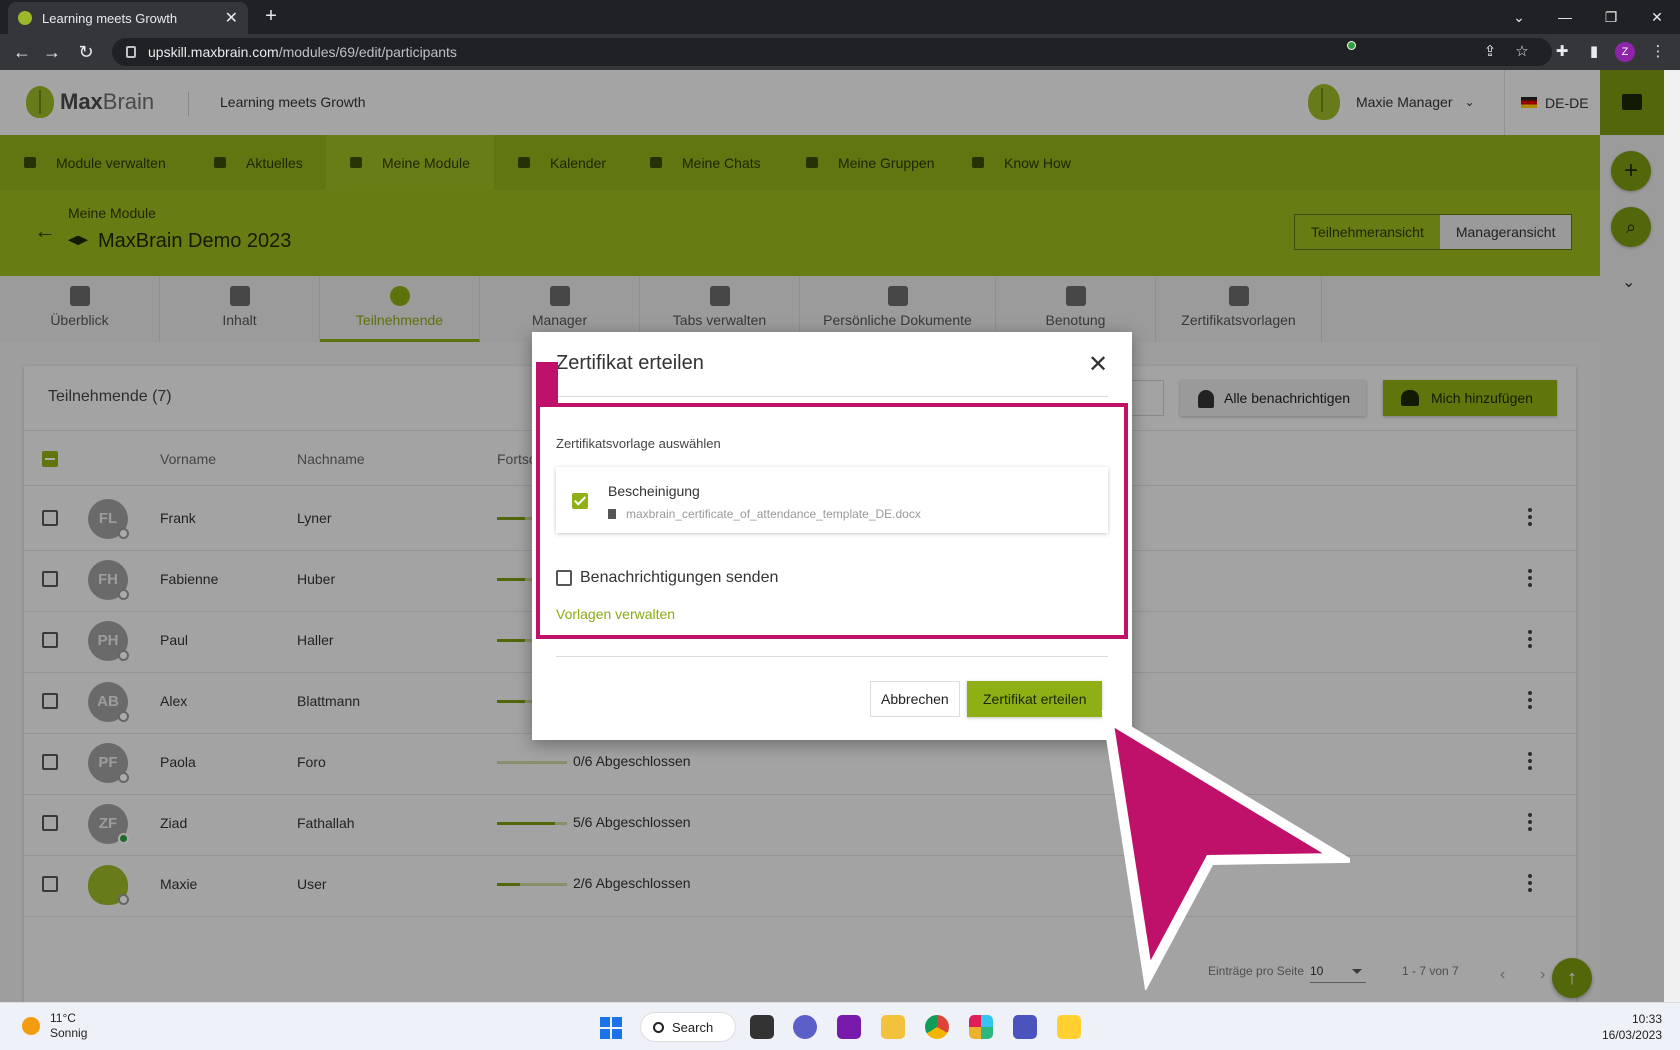 The width and height of the screenshot is (1680, 1050). What do you see at coordinates (1098, 364) in the screenshot?
I see `close-icon: ✕` at bounding box center [1098, 364].